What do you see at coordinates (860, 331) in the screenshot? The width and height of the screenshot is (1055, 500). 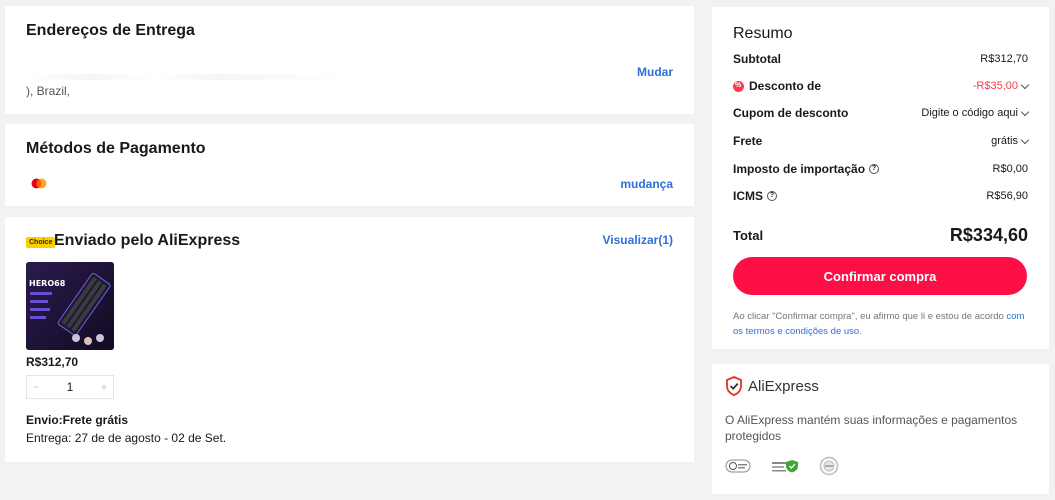 I see `terms-end: .` at bounding box center [860, 331].